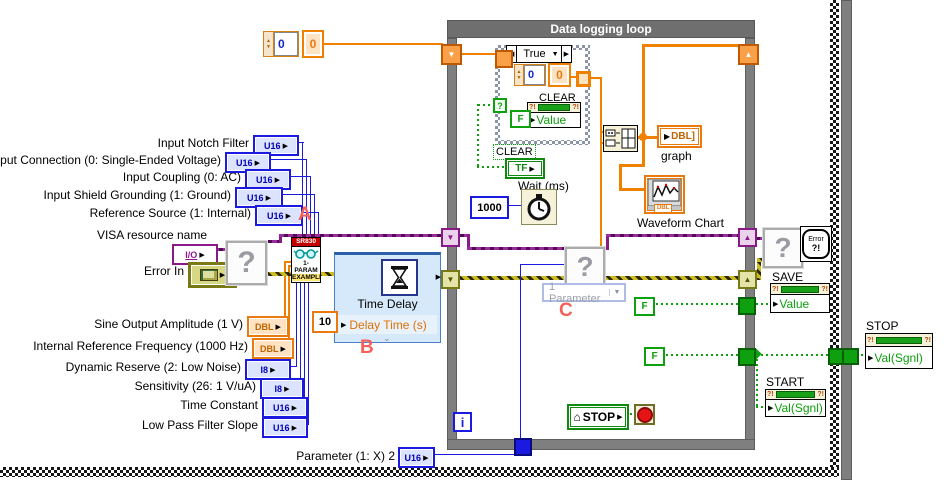  What do you see at coordinates (514, 152) in the screenshot?
I see `clear-terminal-label: CLEAR` at bounding box center [514, 152].